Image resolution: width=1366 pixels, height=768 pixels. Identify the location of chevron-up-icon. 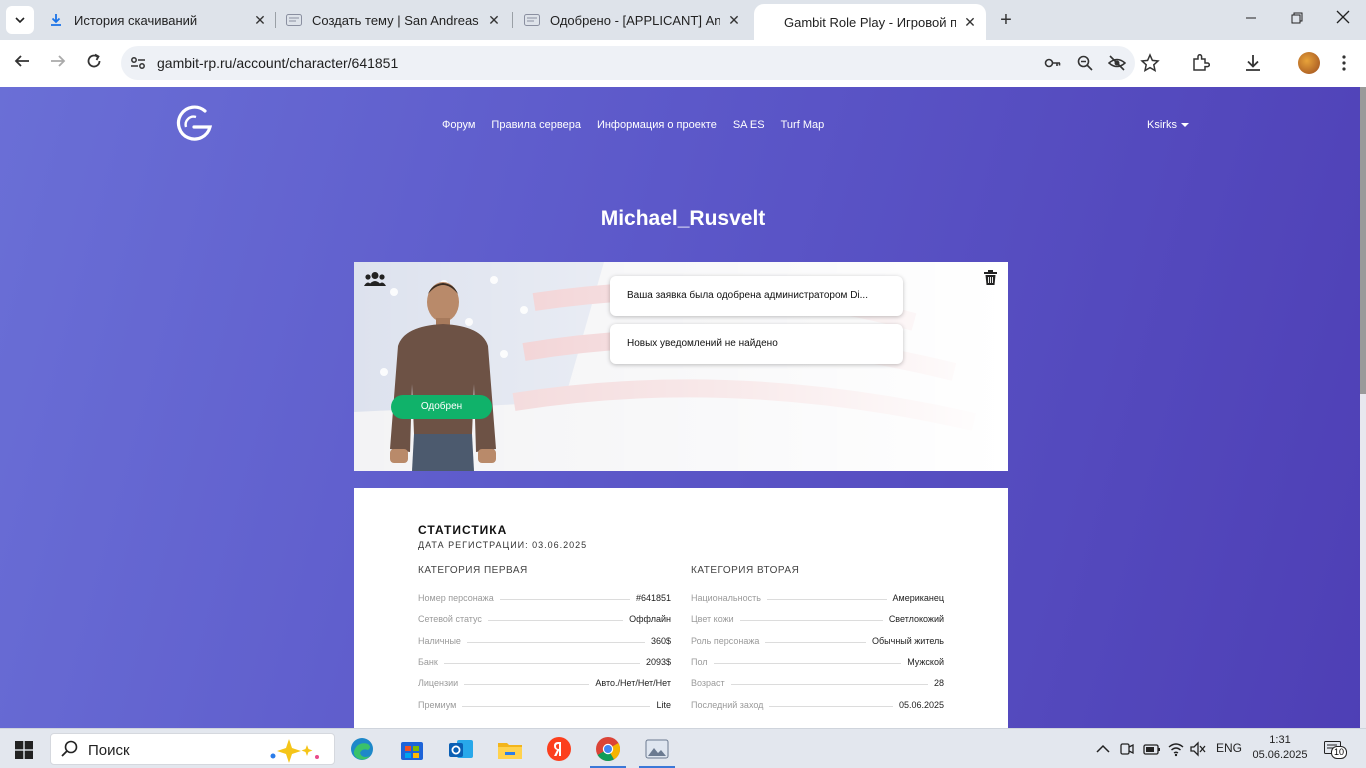
(1103, 749).